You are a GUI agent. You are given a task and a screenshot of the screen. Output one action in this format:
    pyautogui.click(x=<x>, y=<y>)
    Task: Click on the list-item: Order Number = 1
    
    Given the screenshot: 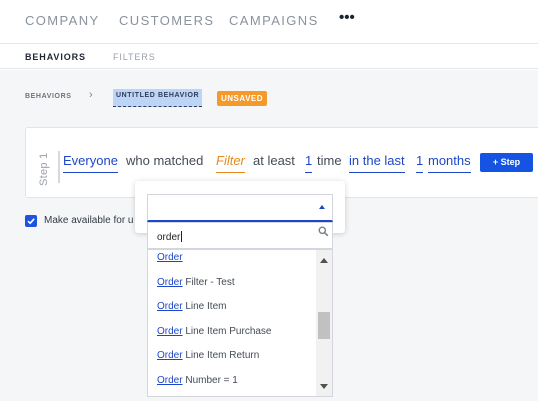 What is the action you would take?
    pyautogui.click(x=197, y=380)
    